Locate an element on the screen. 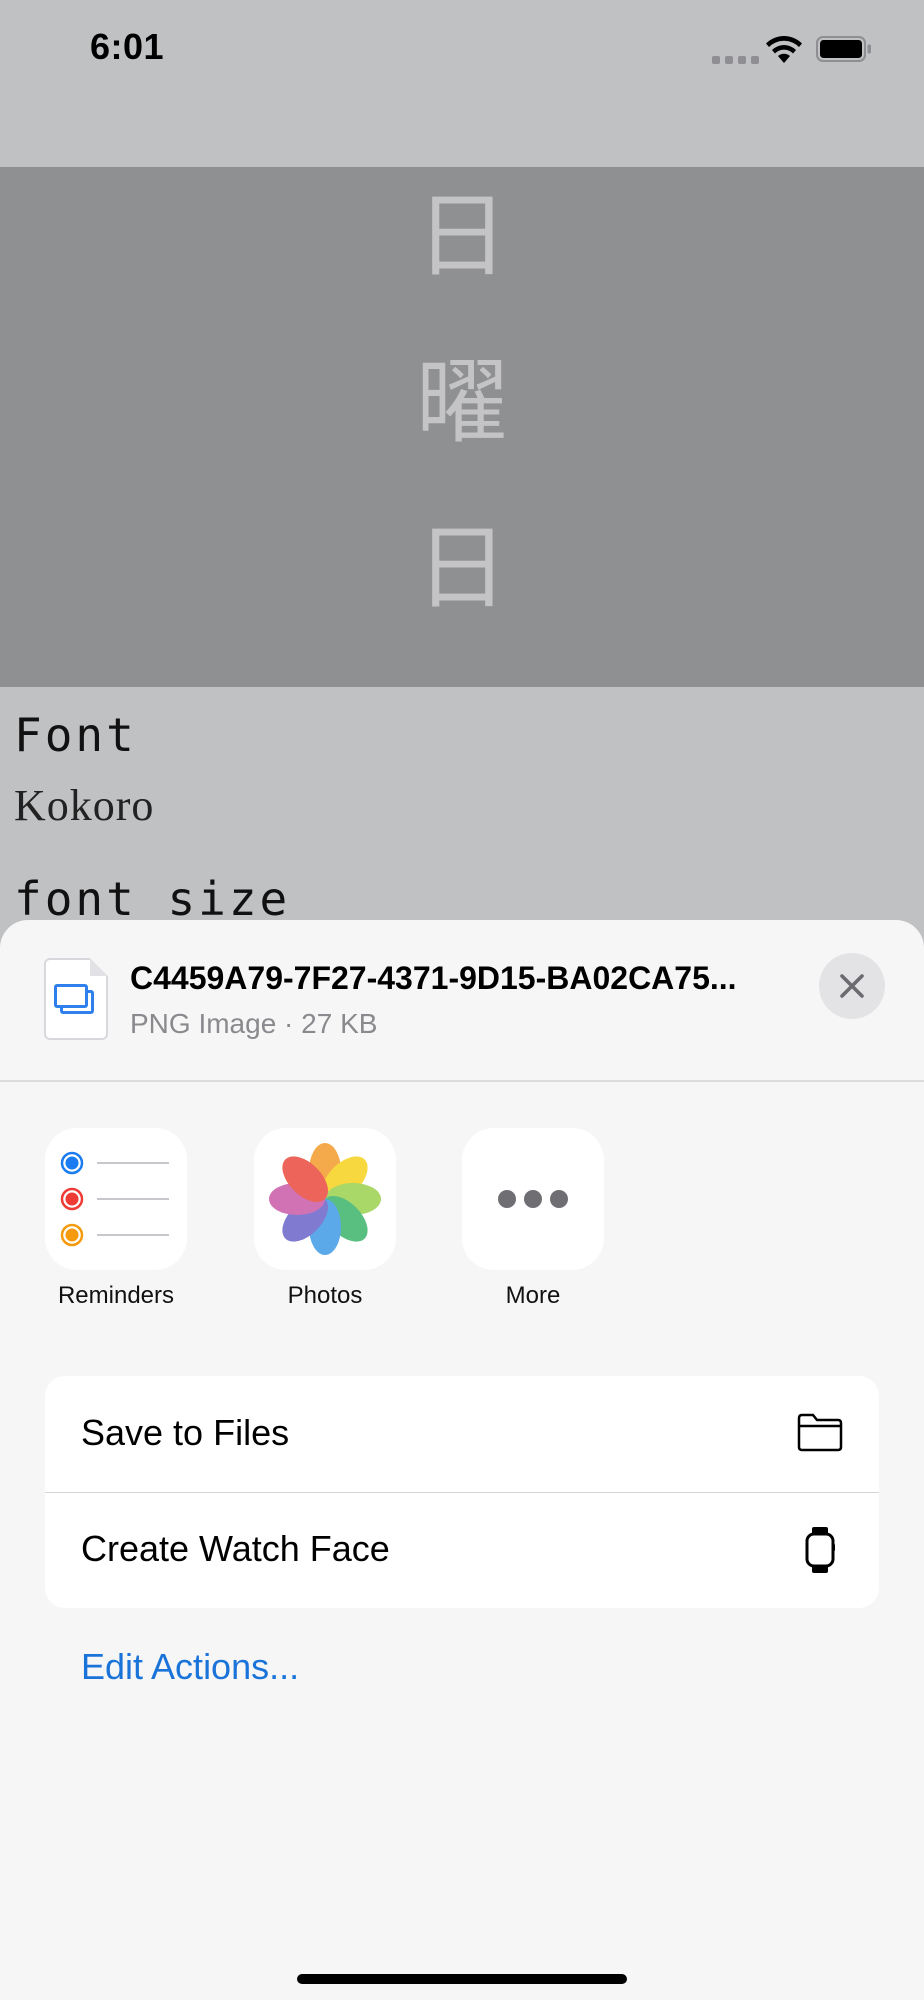  preview-char-3: 日 is located at coordinates (461, 568).